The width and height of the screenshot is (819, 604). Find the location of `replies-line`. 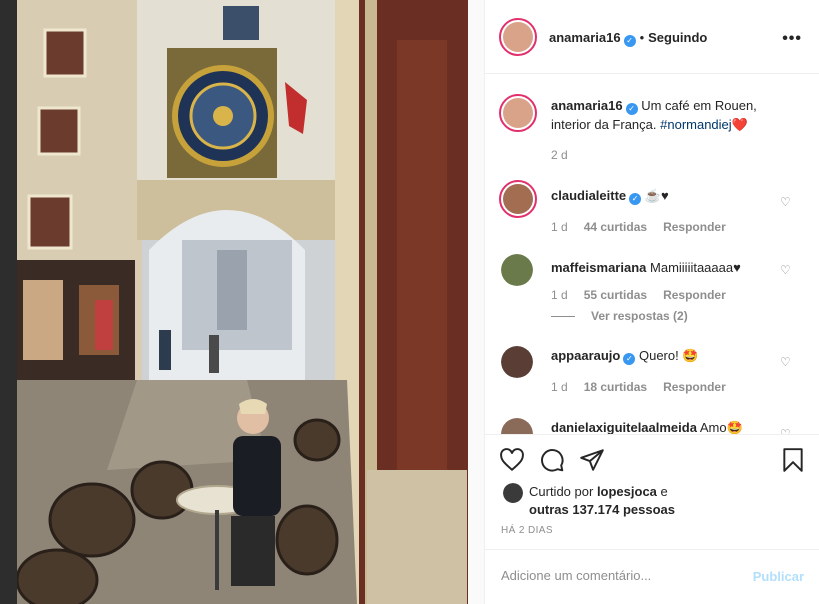

replies-line is located at coordinates (563, 317).